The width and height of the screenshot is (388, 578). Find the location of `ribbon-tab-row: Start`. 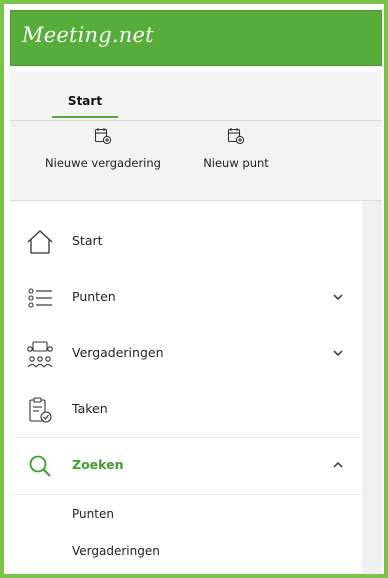

ribbon-tab-row: Start is located at coordinates (196, 96).